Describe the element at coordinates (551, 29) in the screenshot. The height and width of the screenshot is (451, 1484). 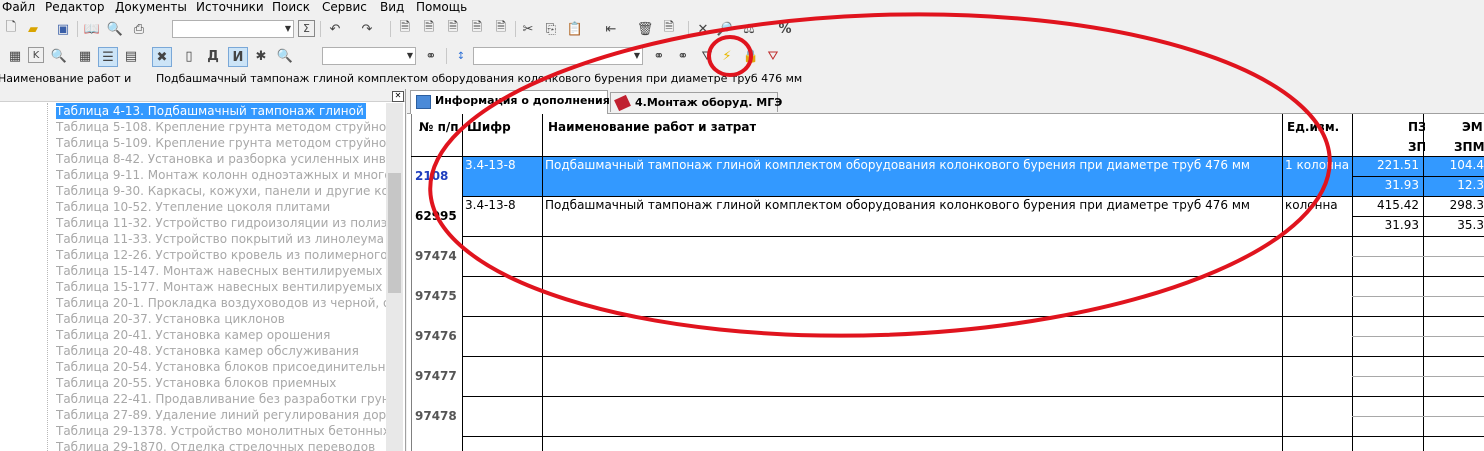
I see `copy-icon: ⎘` at that location.